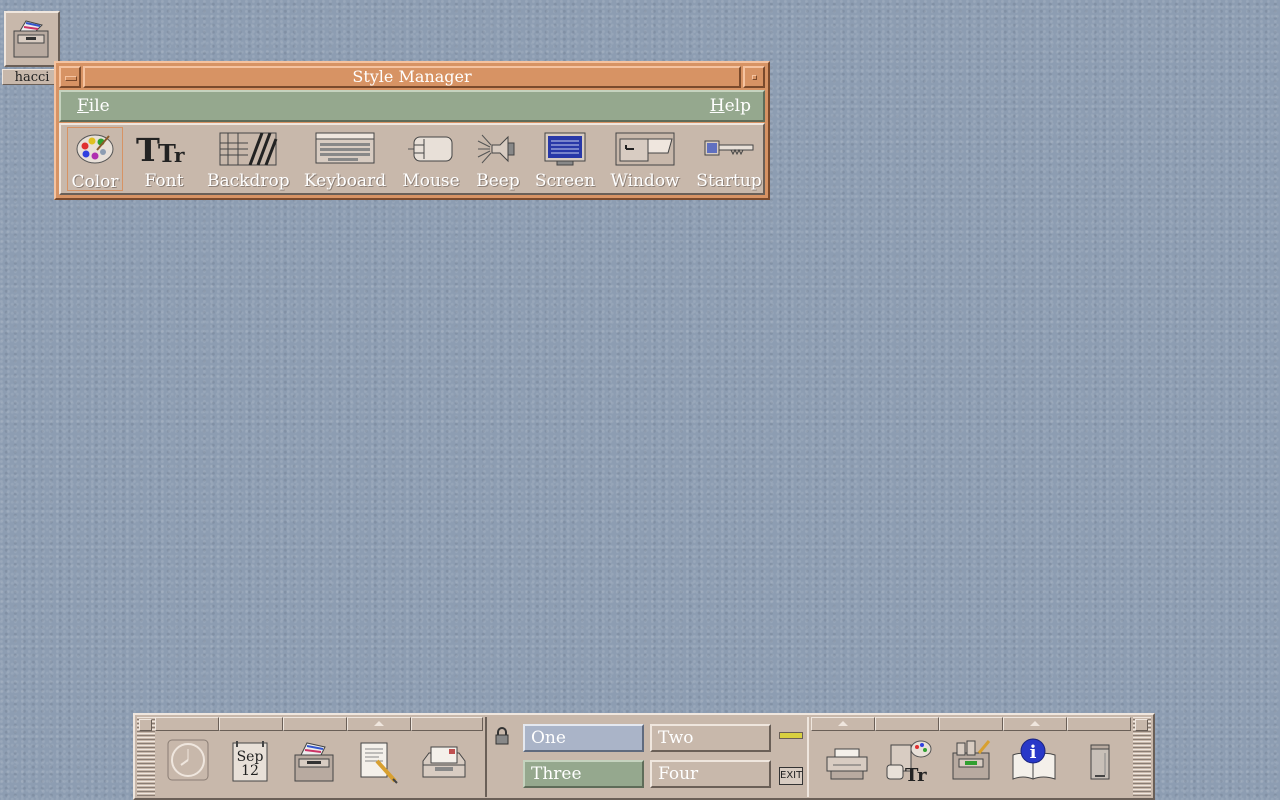  I want to click on tool-screen: Screen, so click(565, 159).